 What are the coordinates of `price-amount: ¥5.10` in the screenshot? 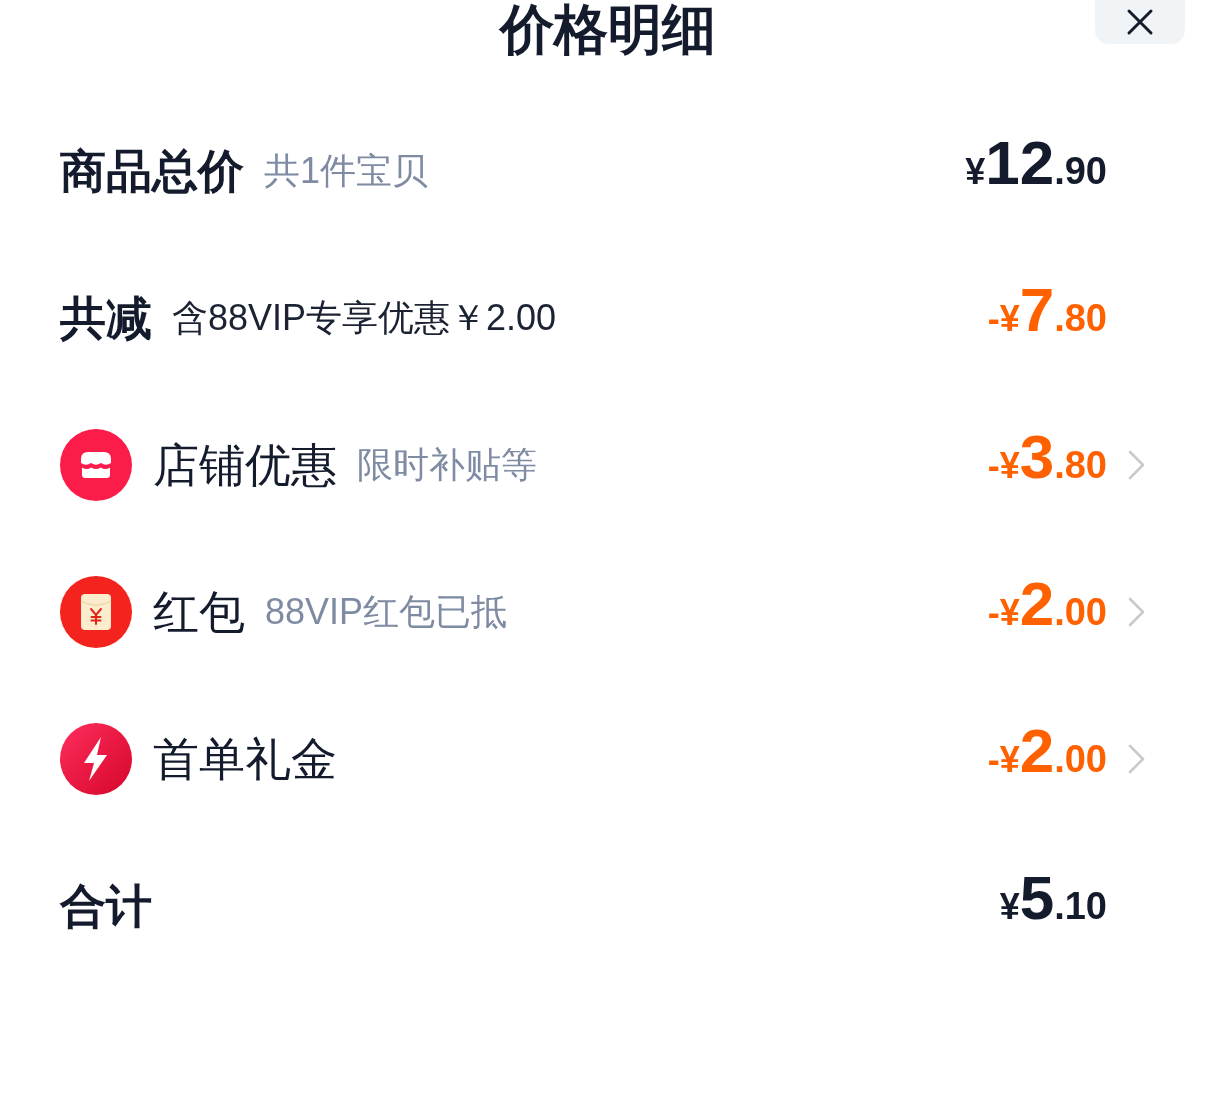 It's located at (1053, 899).